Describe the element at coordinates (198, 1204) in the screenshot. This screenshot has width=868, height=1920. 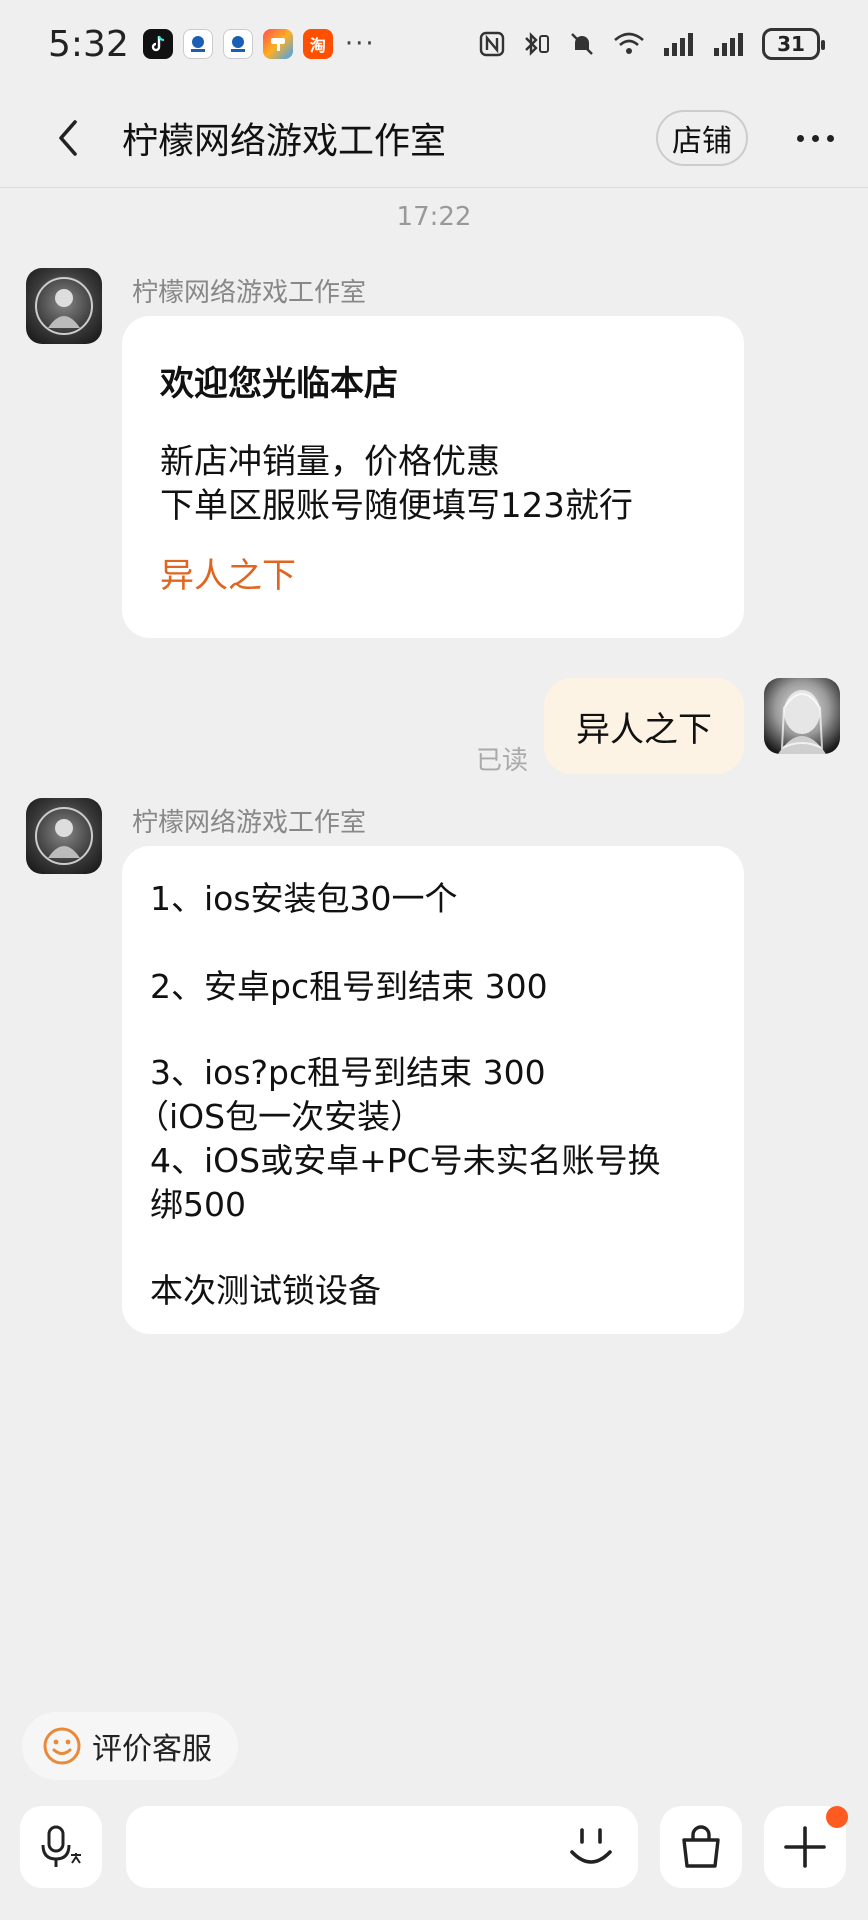
I see `message-line: 绑500` at that location.